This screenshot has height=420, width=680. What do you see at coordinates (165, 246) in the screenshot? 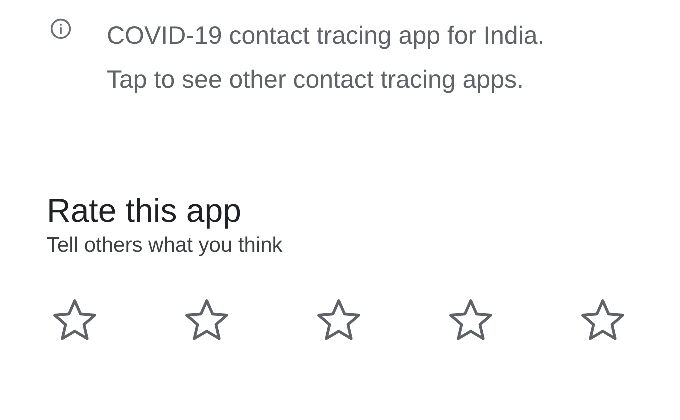
I see `section-subtitle: Tell others what you think` at bounding box center [165, 246].